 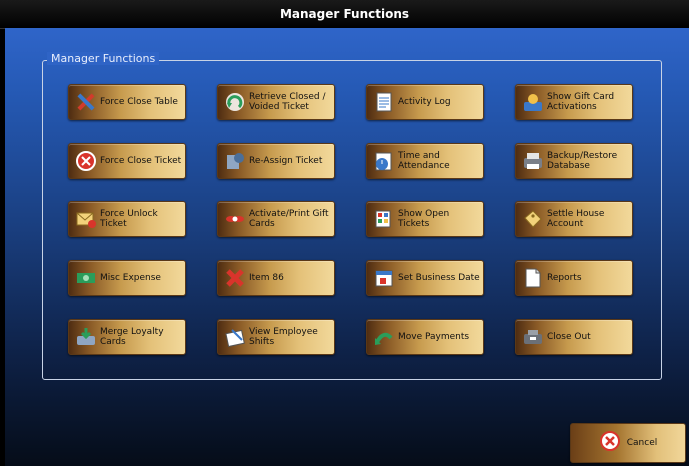 I want to click on activity-log-label: Activity Log, so click(x=424, y=102).